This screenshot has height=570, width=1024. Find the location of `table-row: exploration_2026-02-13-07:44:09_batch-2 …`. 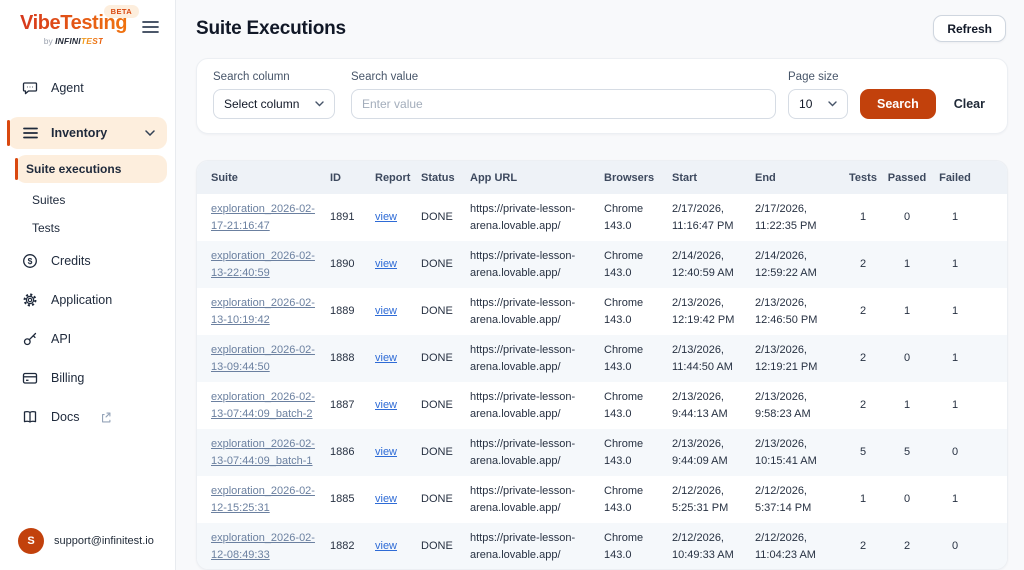

table-row: exploration_2026-02-13-07:44:09_batch-2 … is located at coordinates (602, 405).